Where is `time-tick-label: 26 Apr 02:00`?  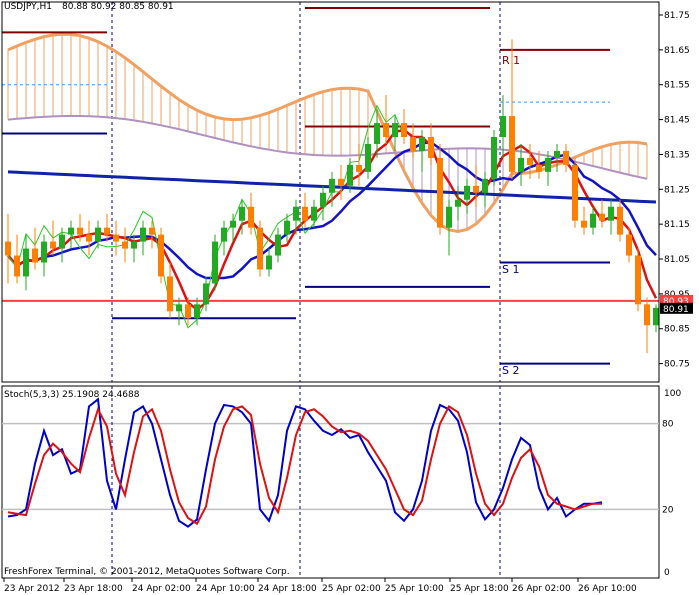 time-tick-label: 26 Apr 02:00 is located at coordinates (541, 589).